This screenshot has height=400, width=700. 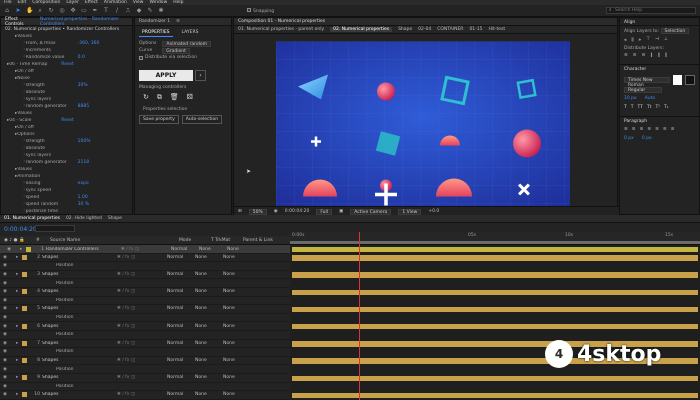 What do you see at coordinates (629, 138) in the screenshot?
I see `indent-left-value: 0 px` at bounding box center [629, 138].